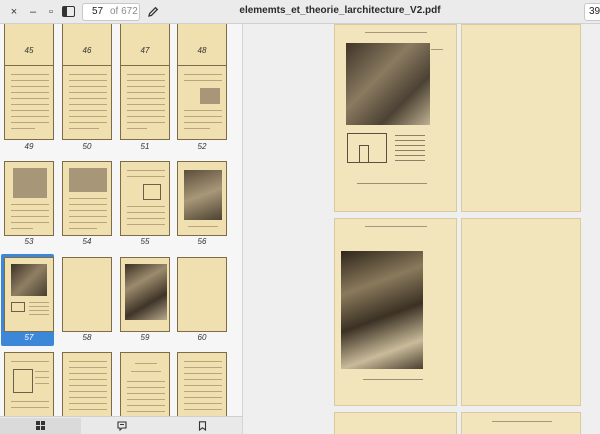 This screenshot has height=434, width=600. I want to click on annotate-button, so click(153, 12).